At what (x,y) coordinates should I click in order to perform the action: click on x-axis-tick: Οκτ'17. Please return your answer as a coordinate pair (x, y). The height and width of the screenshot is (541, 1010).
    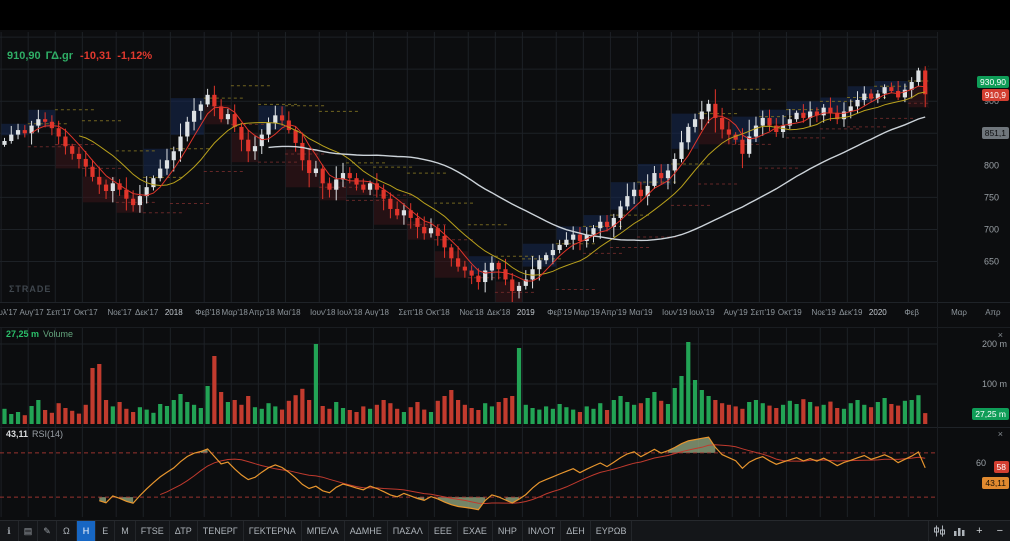
    Looking at the image, I should click on (86, 312).